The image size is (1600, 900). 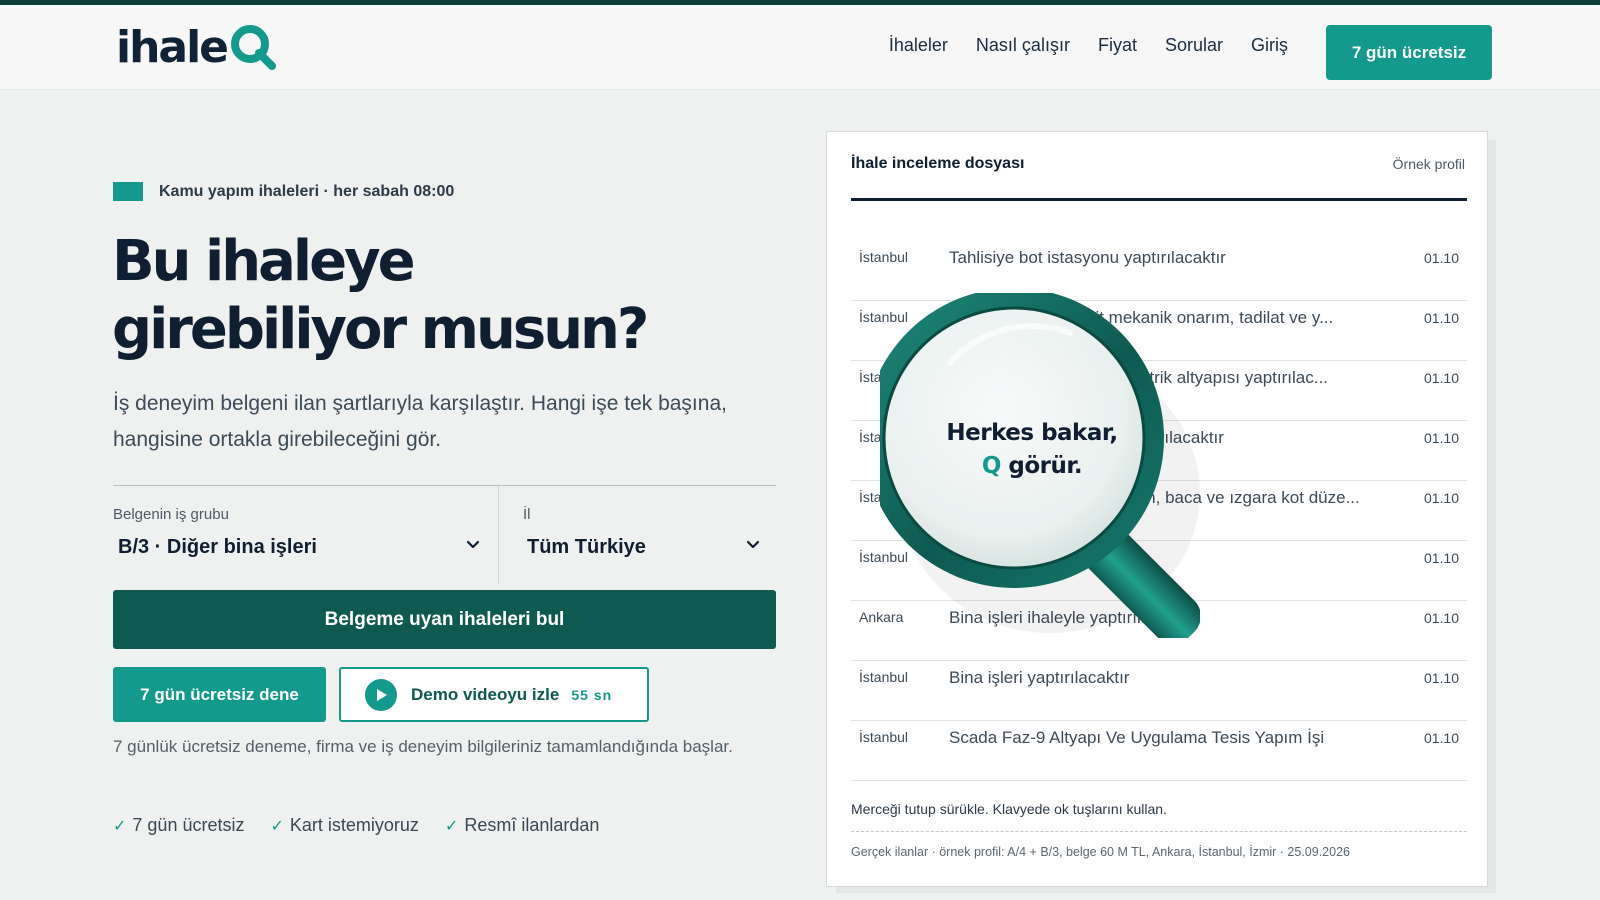 What do you see at coordinates (522, 825) in the screenshot?
I see `benefit-item: ✓ Resmî ilanlardan` at bounding box center [522, 825].